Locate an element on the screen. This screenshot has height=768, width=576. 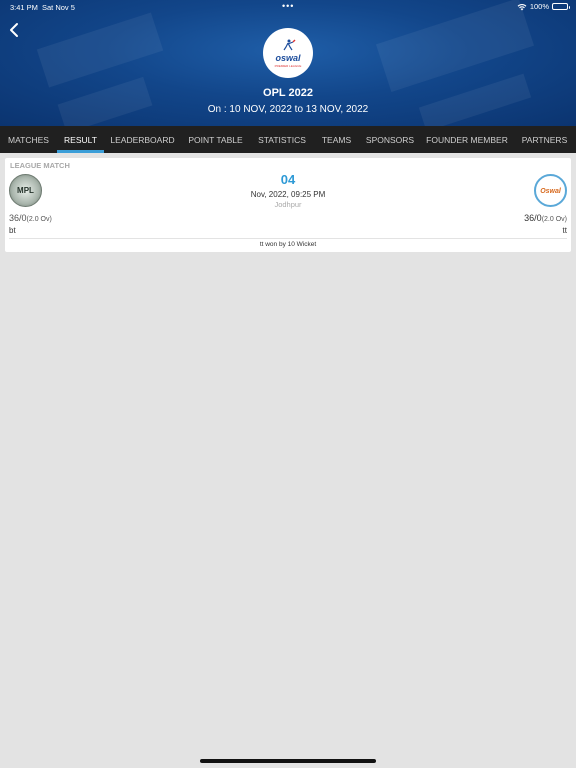
back-chevron-icon is located at coordinates (15, 30).